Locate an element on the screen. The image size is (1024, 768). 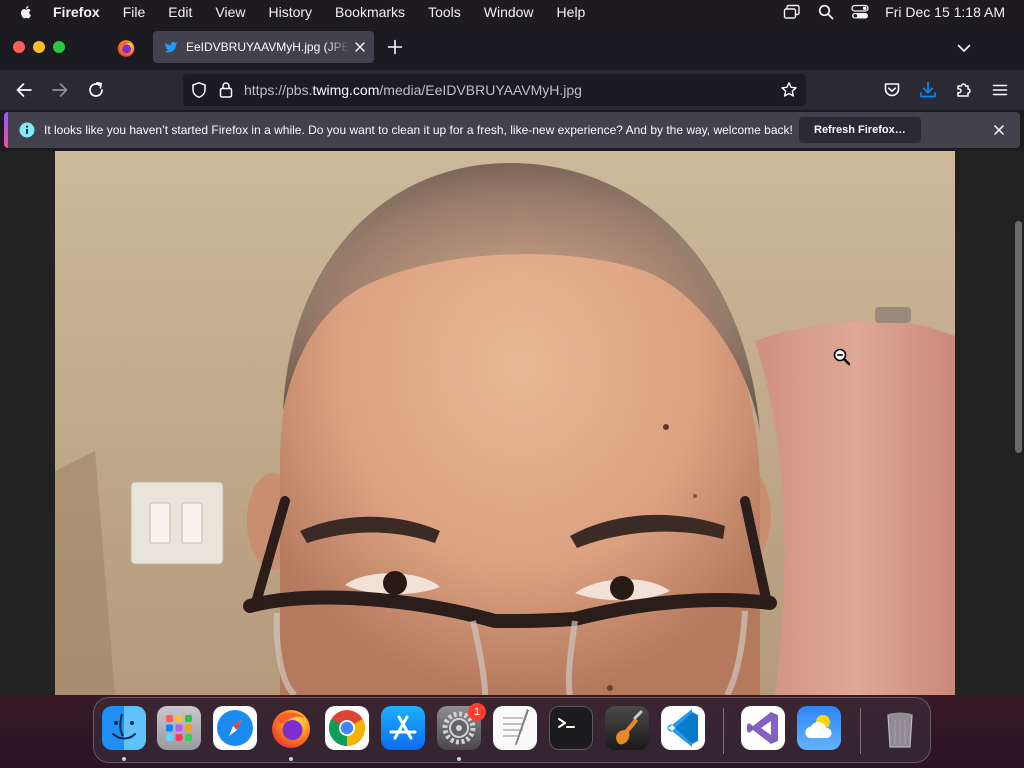
zoom-window-button is located at coordinates (59, 47).